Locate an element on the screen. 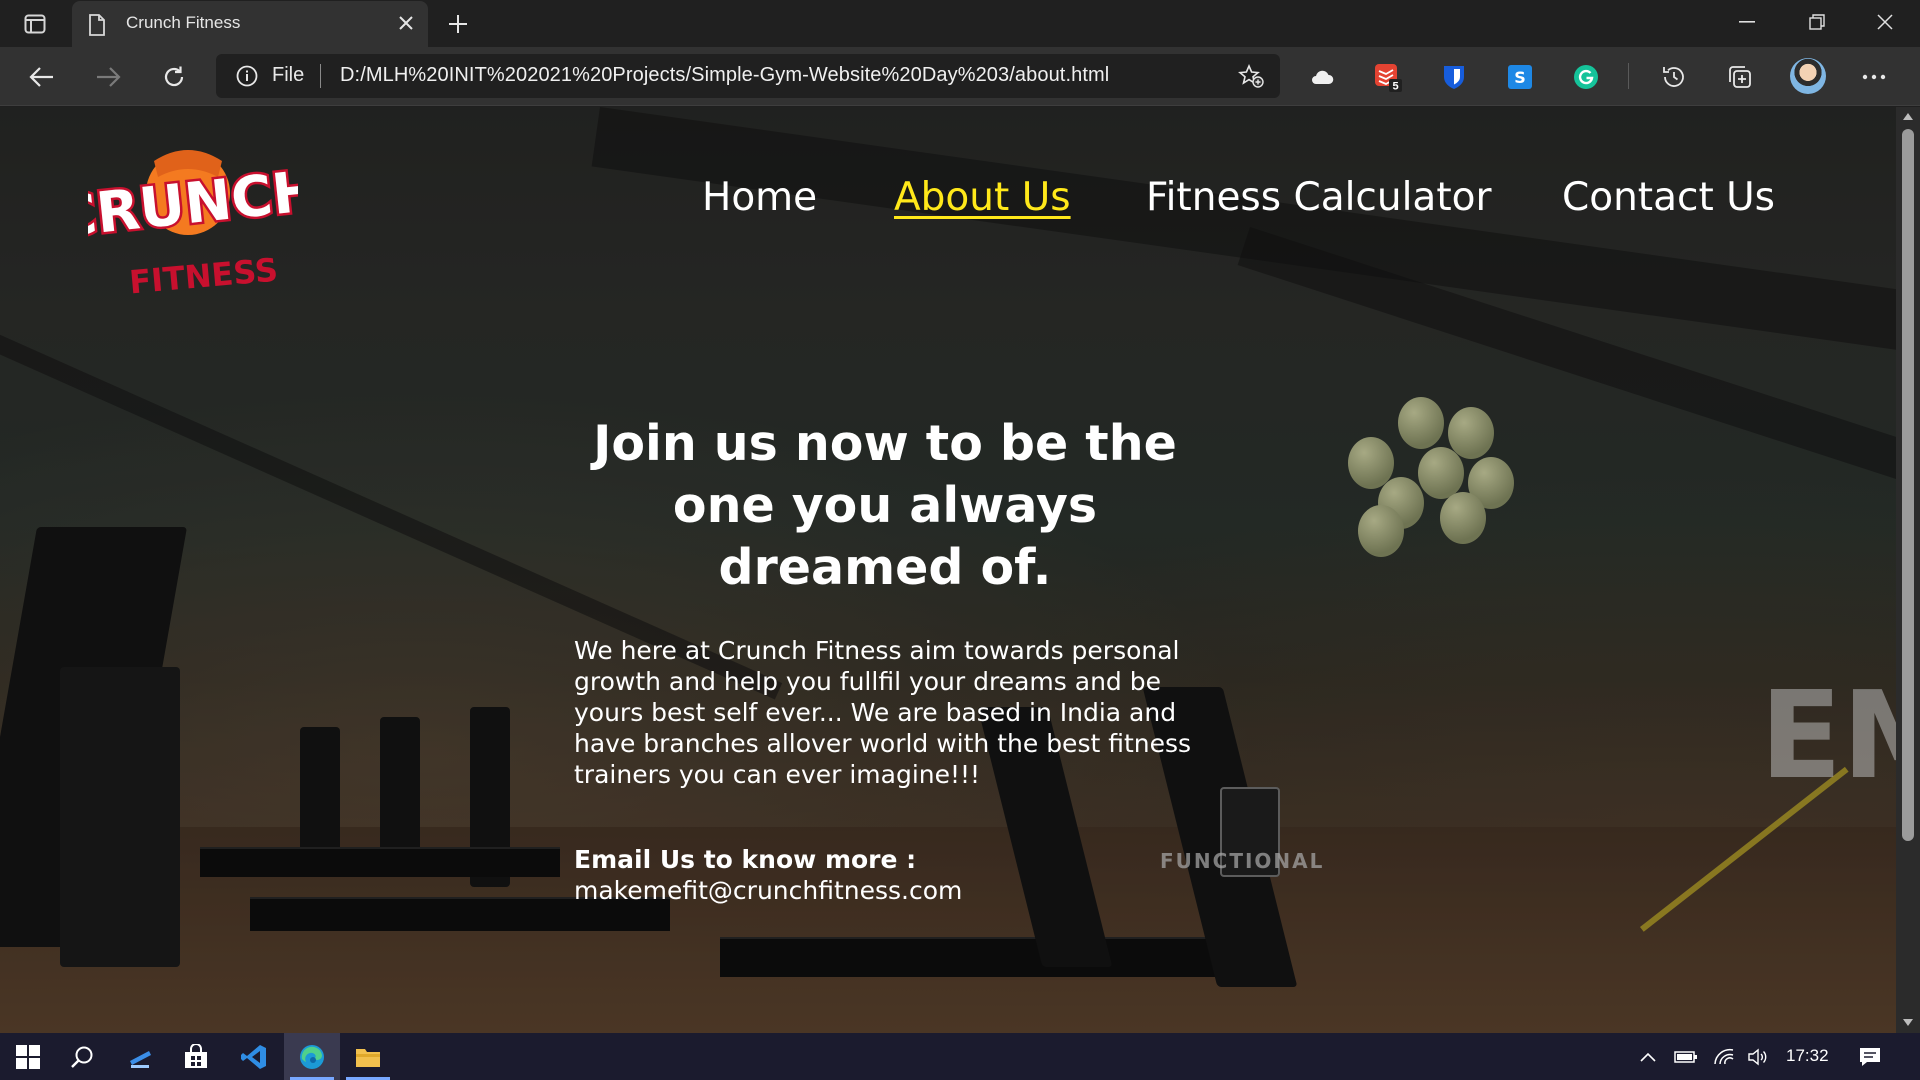 This screenshot has width=1920, height=1080. bitwarden-extension-icon is located at coordinates (1454, 77).